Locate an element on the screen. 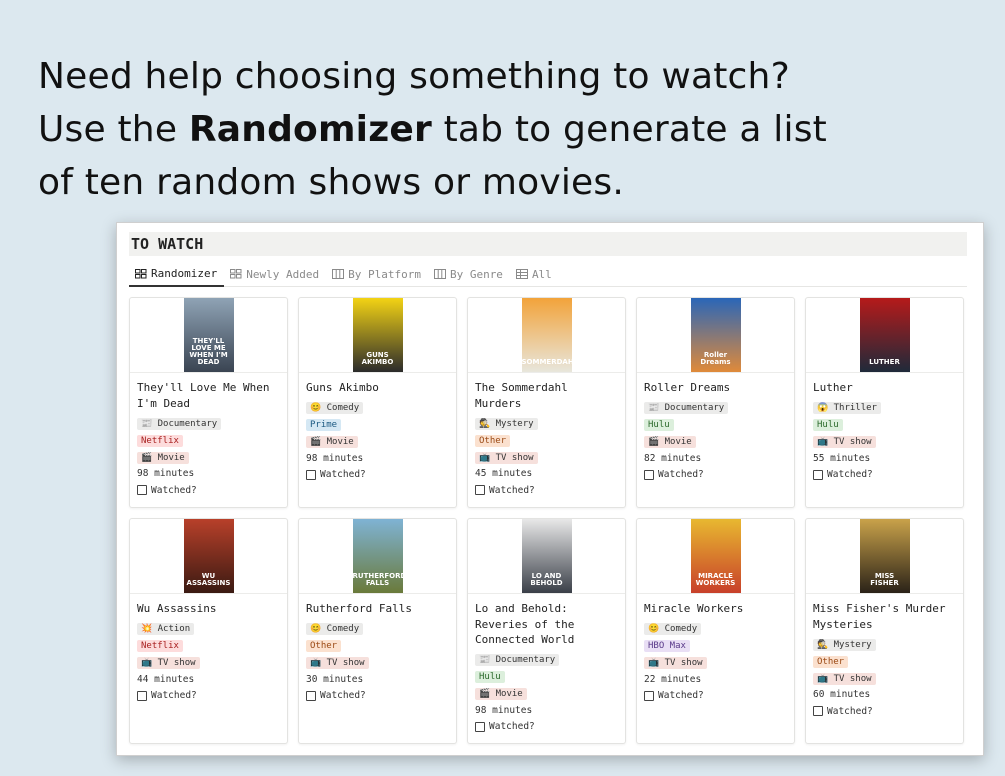 This screenshot has height=776, width=1005. poster-title-art: Roller Dreams is located at coordinates (715, 358).